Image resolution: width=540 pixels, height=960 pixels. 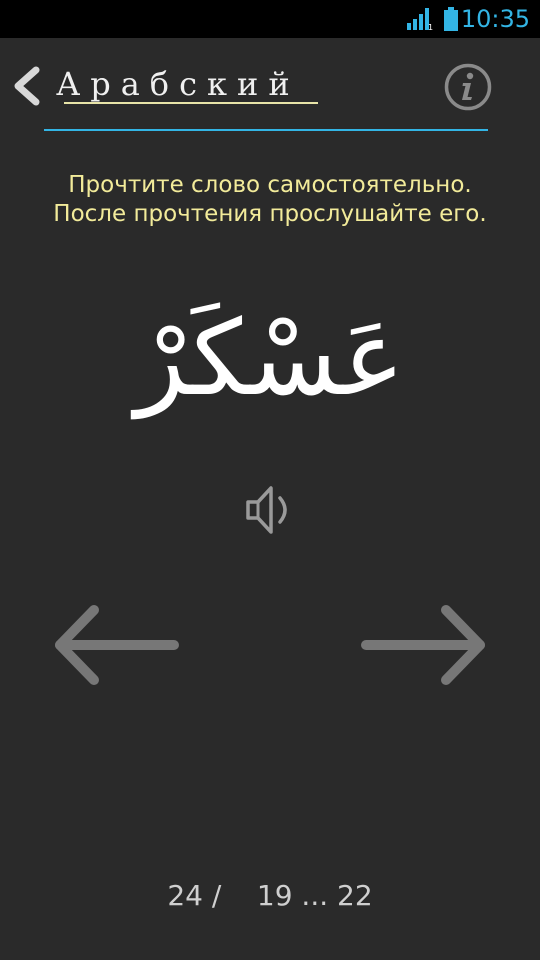 I want to click on svg-text: 1, so click(x=430, y=27).